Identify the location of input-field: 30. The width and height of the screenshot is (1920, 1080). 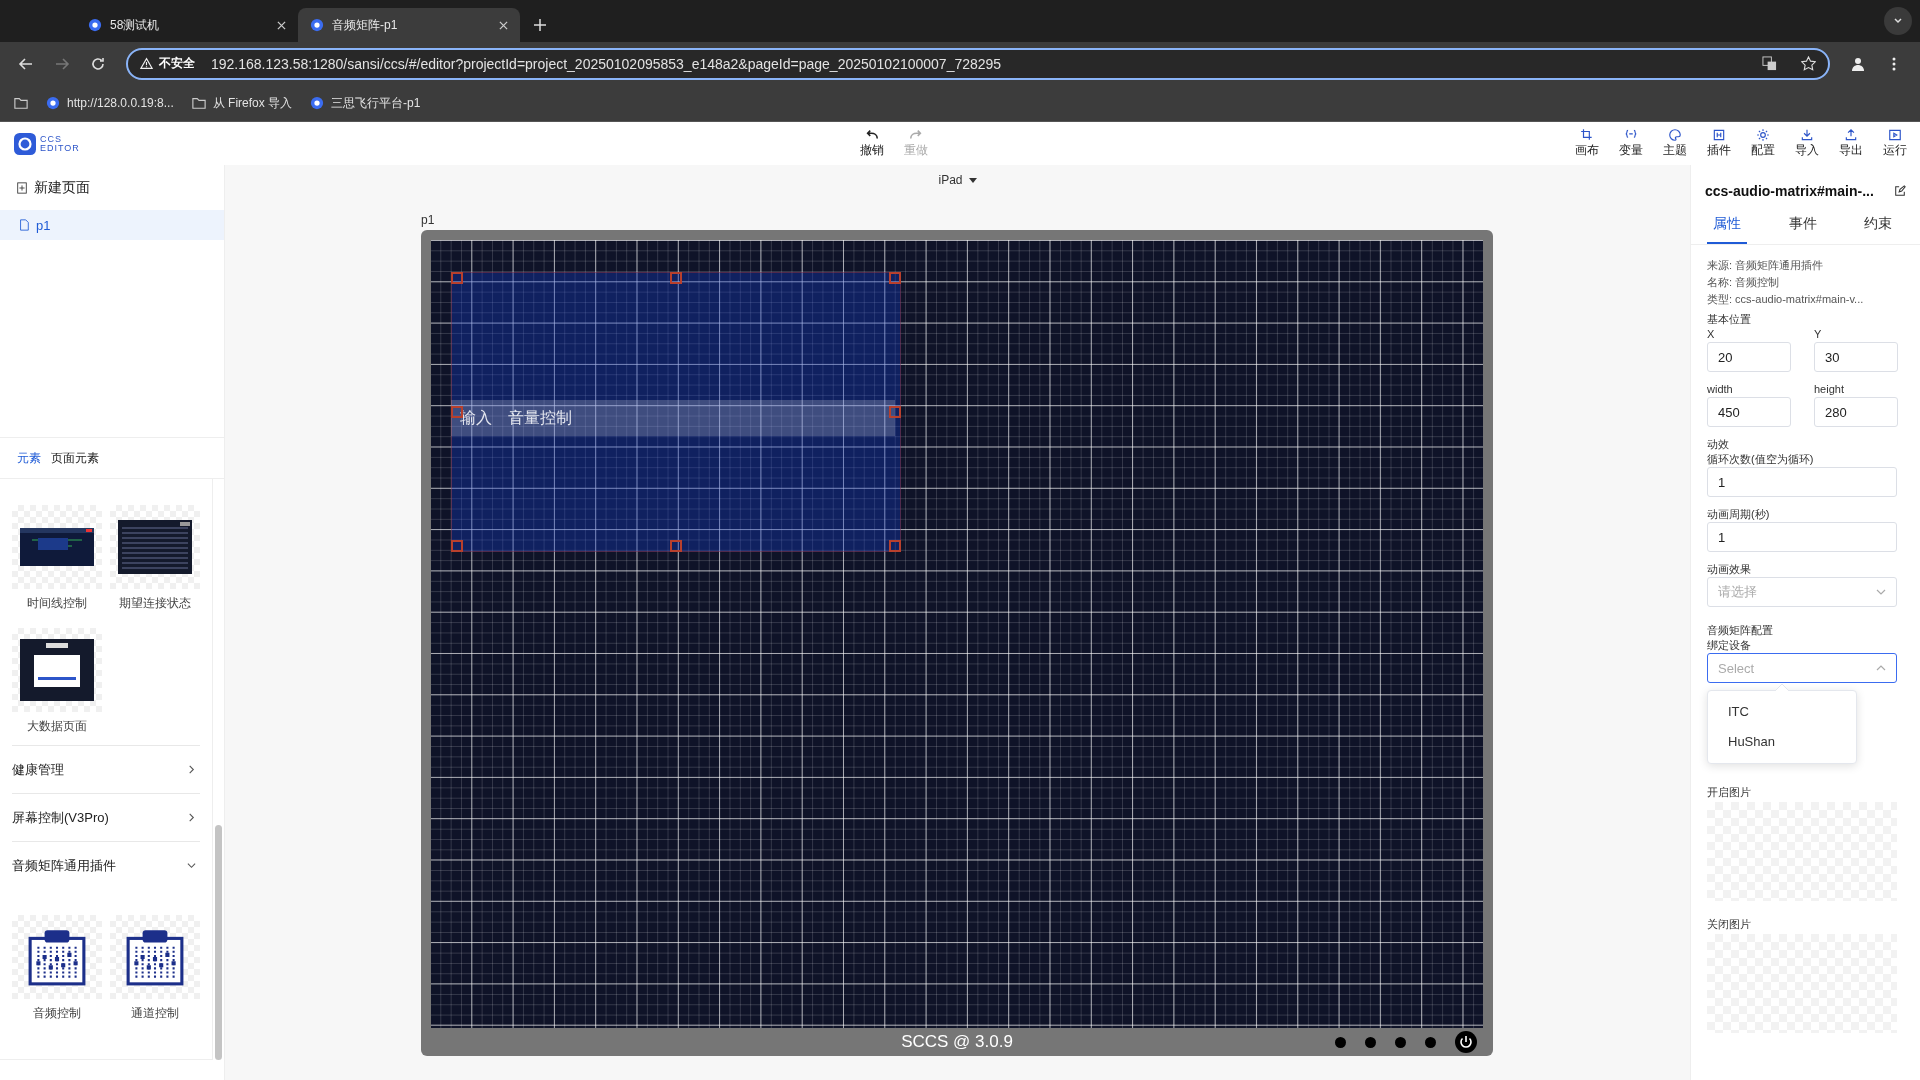
(1856, 357).